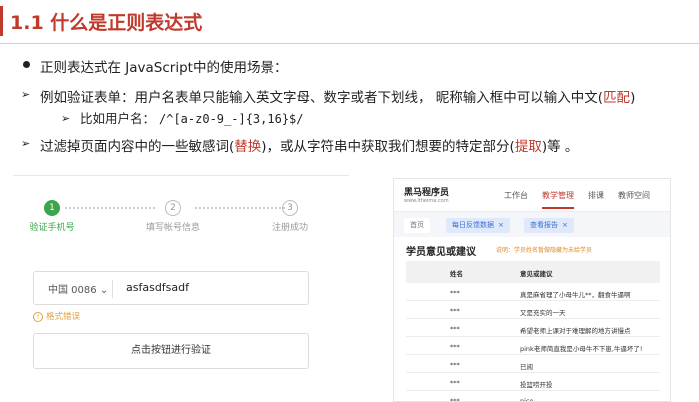 This screenshot has height=402, width=699. What do you see at coordinates (173, 208) in the screenshot?
I see `step-number: 2` at bounding box center [173, 208].